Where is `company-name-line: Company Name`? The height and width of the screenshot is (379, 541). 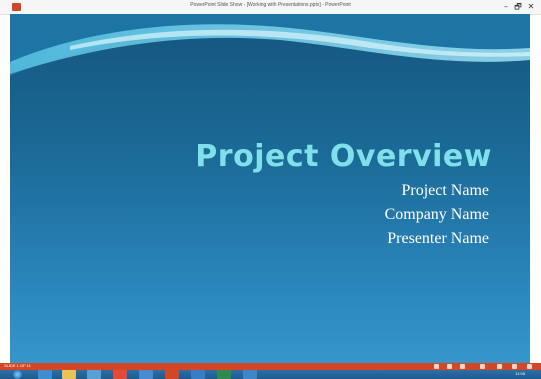
company-name-line: Company Name is located at coordinates (436, 214).